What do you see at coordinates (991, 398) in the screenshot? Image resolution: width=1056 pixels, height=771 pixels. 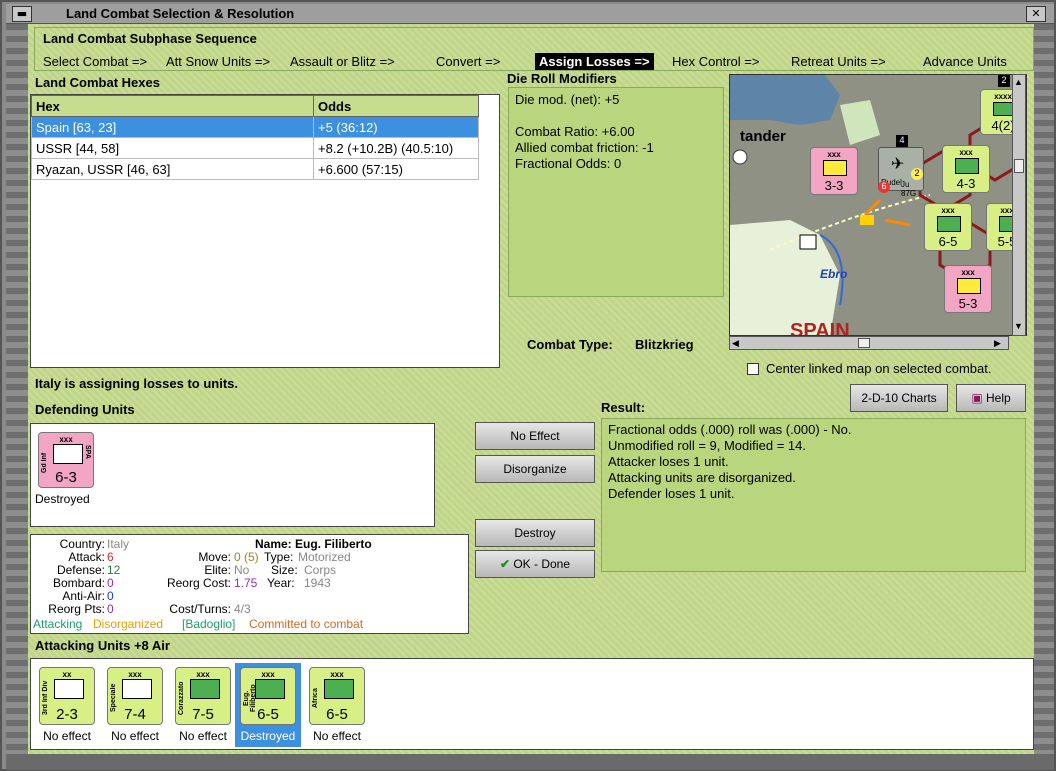 I see `help-button: ▣ Help` at bounding box center [991, 398].